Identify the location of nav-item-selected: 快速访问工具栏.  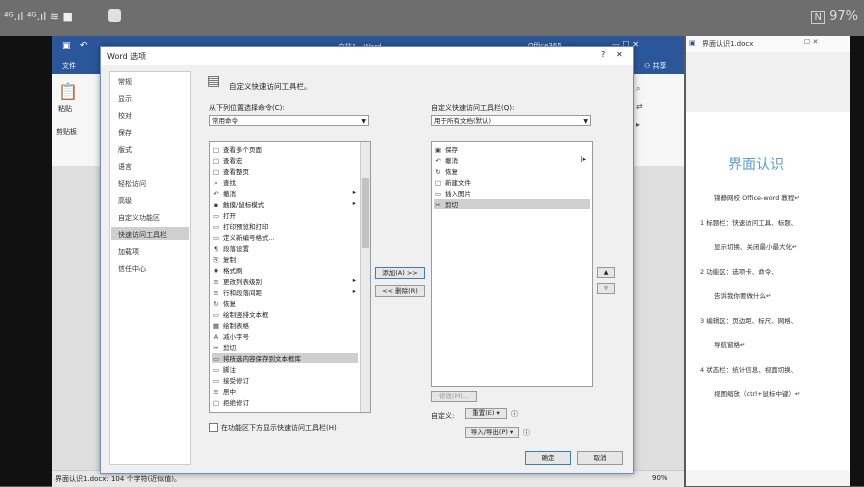
(142, 235).